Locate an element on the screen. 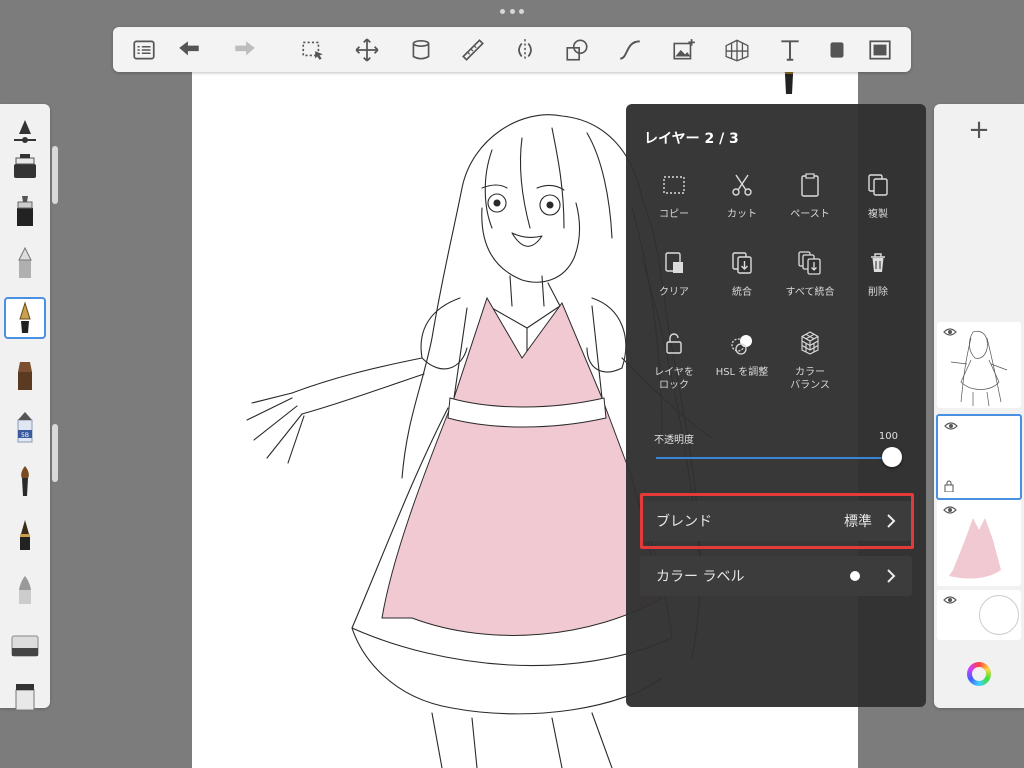  copy-button: コピー is located at coordinates (674, 196).